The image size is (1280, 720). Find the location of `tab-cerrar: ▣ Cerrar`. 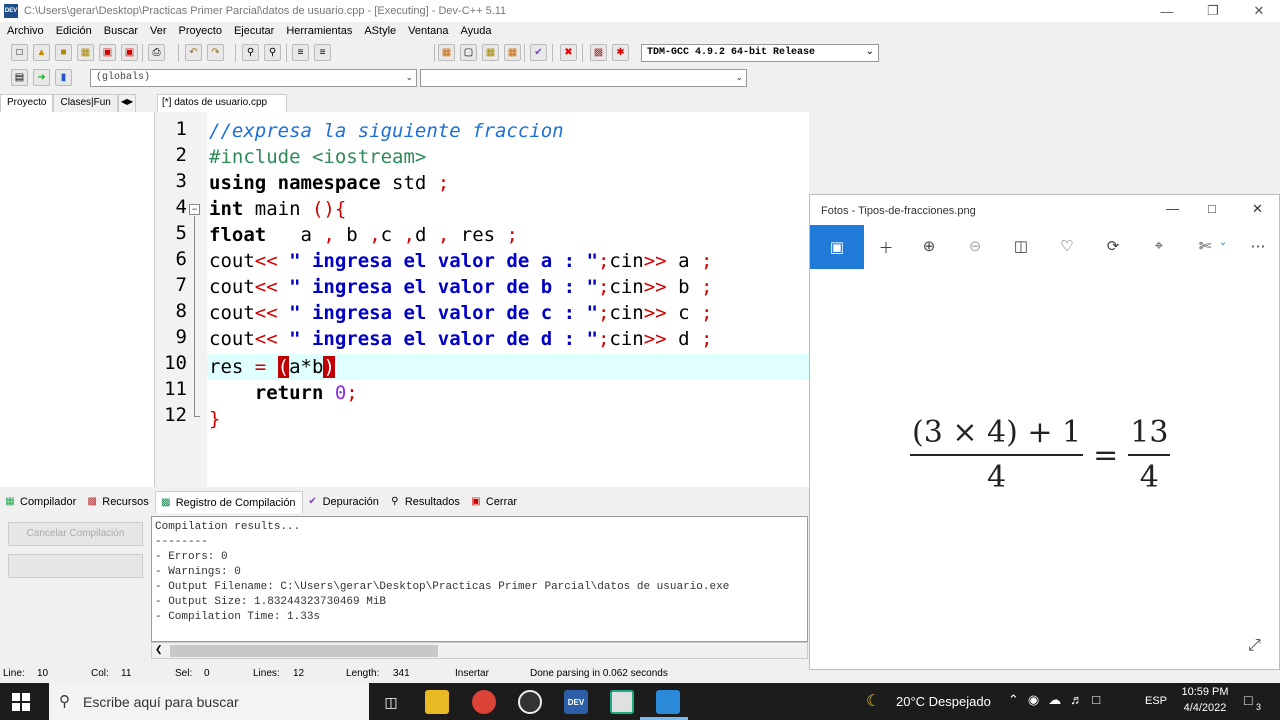

tab-cerrar: ▣ Cerrar is located at coordinates (494, 502).